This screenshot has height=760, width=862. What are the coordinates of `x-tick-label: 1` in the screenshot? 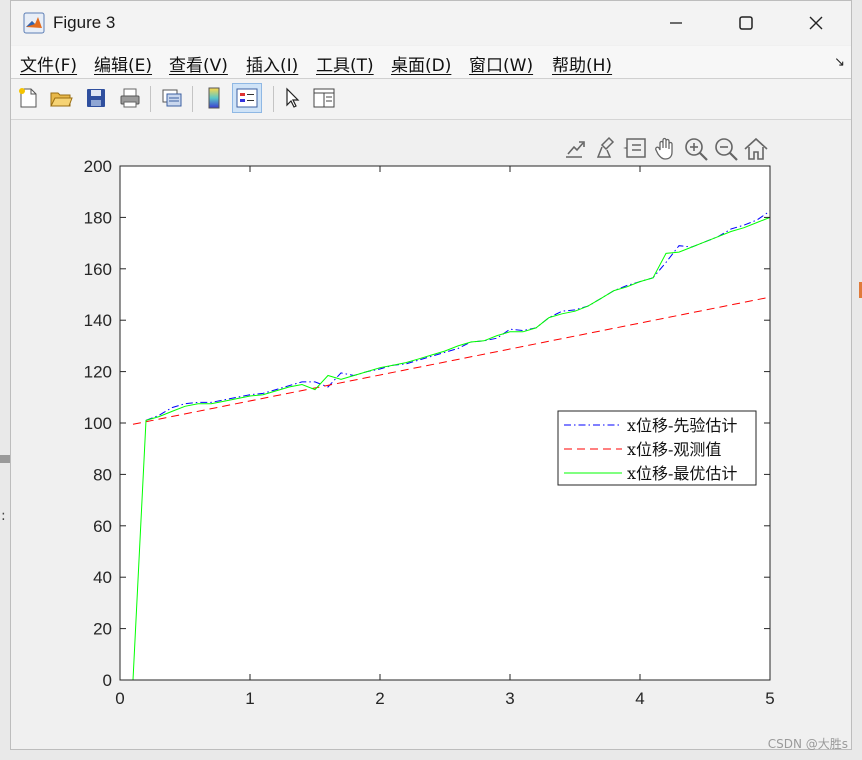 It's located at (249, 698).